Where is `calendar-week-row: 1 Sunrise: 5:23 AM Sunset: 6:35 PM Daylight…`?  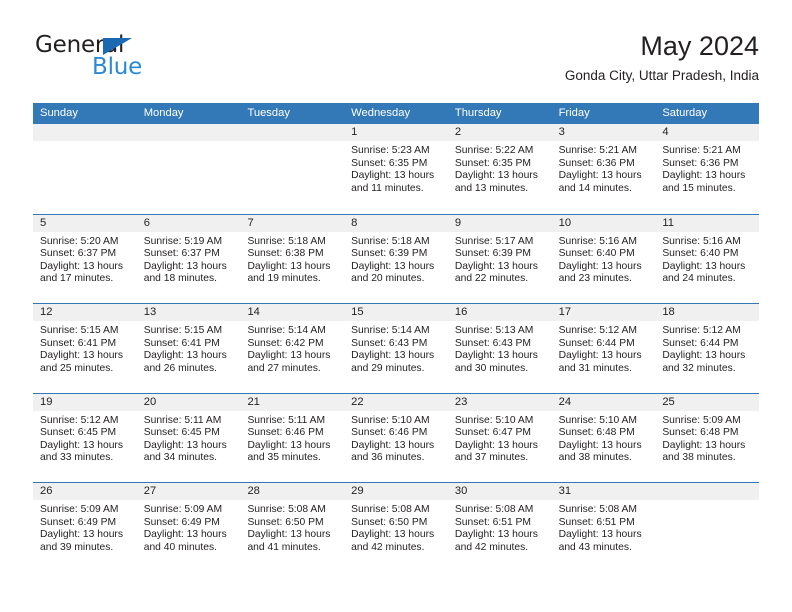 calendar-week-row: 1 Sunrise: 5:23 AM Sunset: 6:35 PM Daylight… is located at coordinates (396, 169).